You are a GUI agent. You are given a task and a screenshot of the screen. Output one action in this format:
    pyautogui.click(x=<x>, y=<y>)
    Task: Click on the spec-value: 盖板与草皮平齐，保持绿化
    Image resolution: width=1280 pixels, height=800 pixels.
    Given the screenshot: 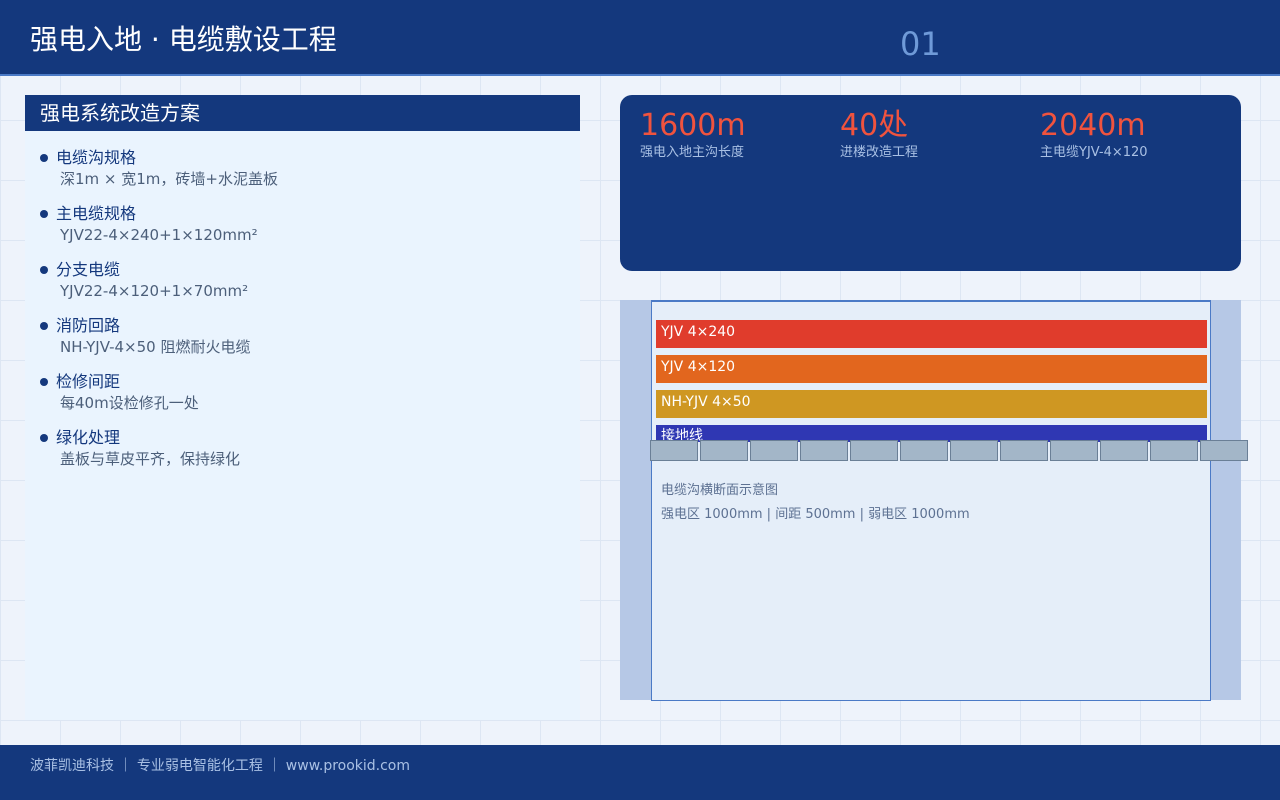 What is the action you would take?
    pyautogui.click(x=150, y=459)
    